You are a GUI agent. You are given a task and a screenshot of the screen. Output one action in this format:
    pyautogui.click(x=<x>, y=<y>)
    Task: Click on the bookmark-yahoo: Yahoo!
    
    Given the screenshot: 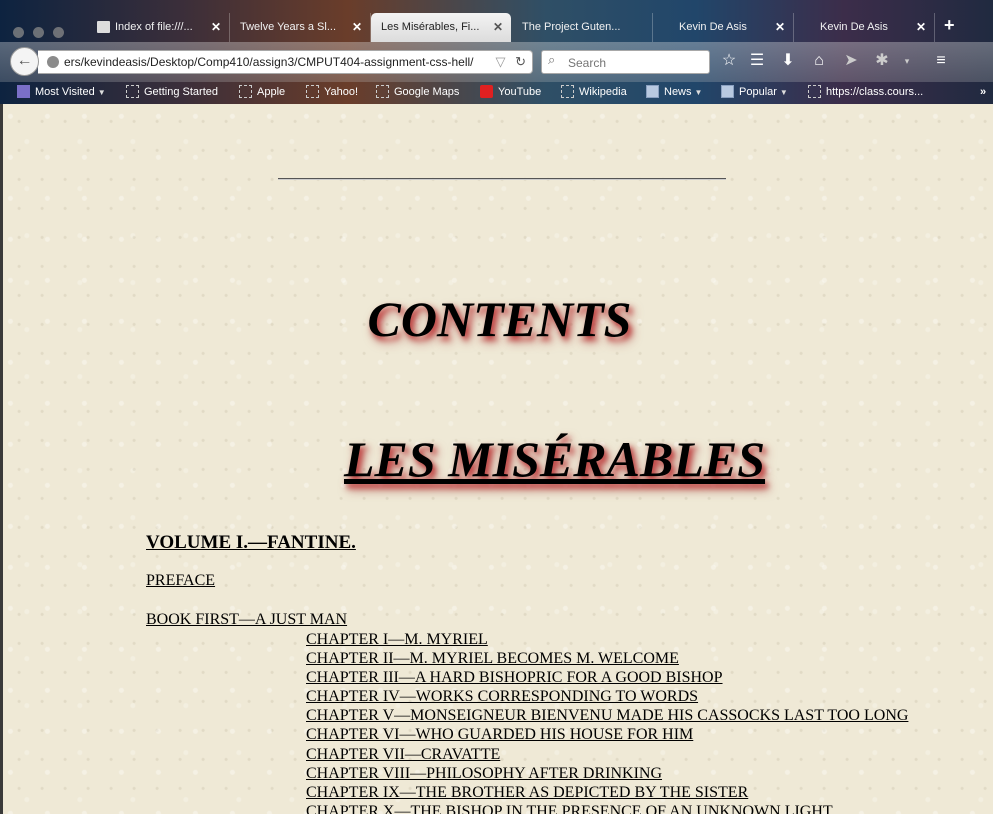 What is the action you would take?
    pyautogui.click(x=332, y=92)
    